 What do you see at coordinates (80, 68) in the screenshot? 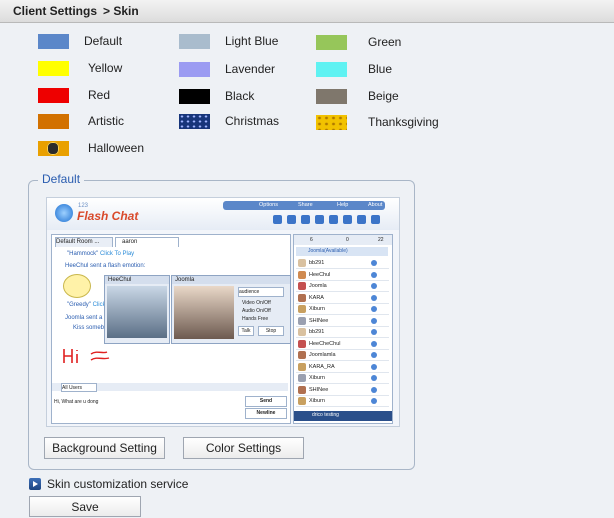
I see `skin-option-yellow: Yellow` at bounding box center [80, 68].